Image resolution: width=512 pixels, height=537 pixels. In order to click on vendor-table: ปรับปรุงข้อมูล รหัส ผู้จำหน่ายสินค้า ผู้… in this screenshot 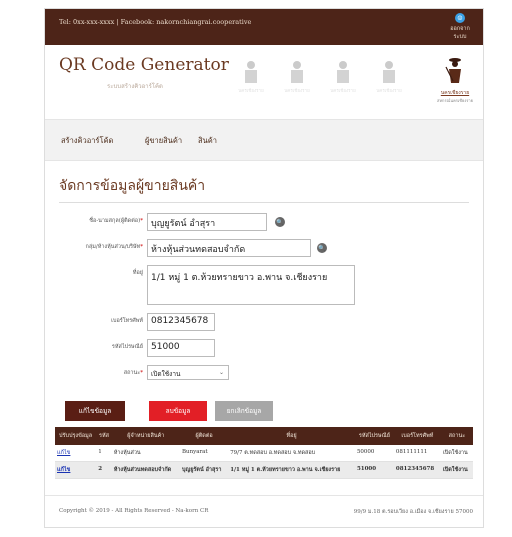, I will do `click(264, 460)`.